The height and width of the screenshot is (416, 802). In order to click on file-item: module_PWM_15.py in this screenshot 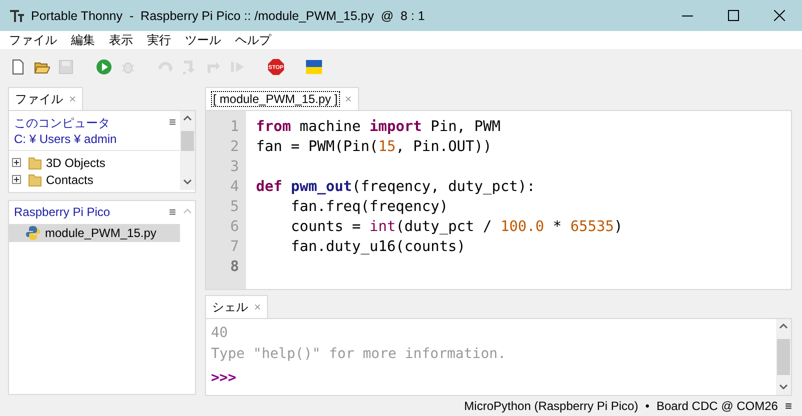, I will do `click(94, 233)`.